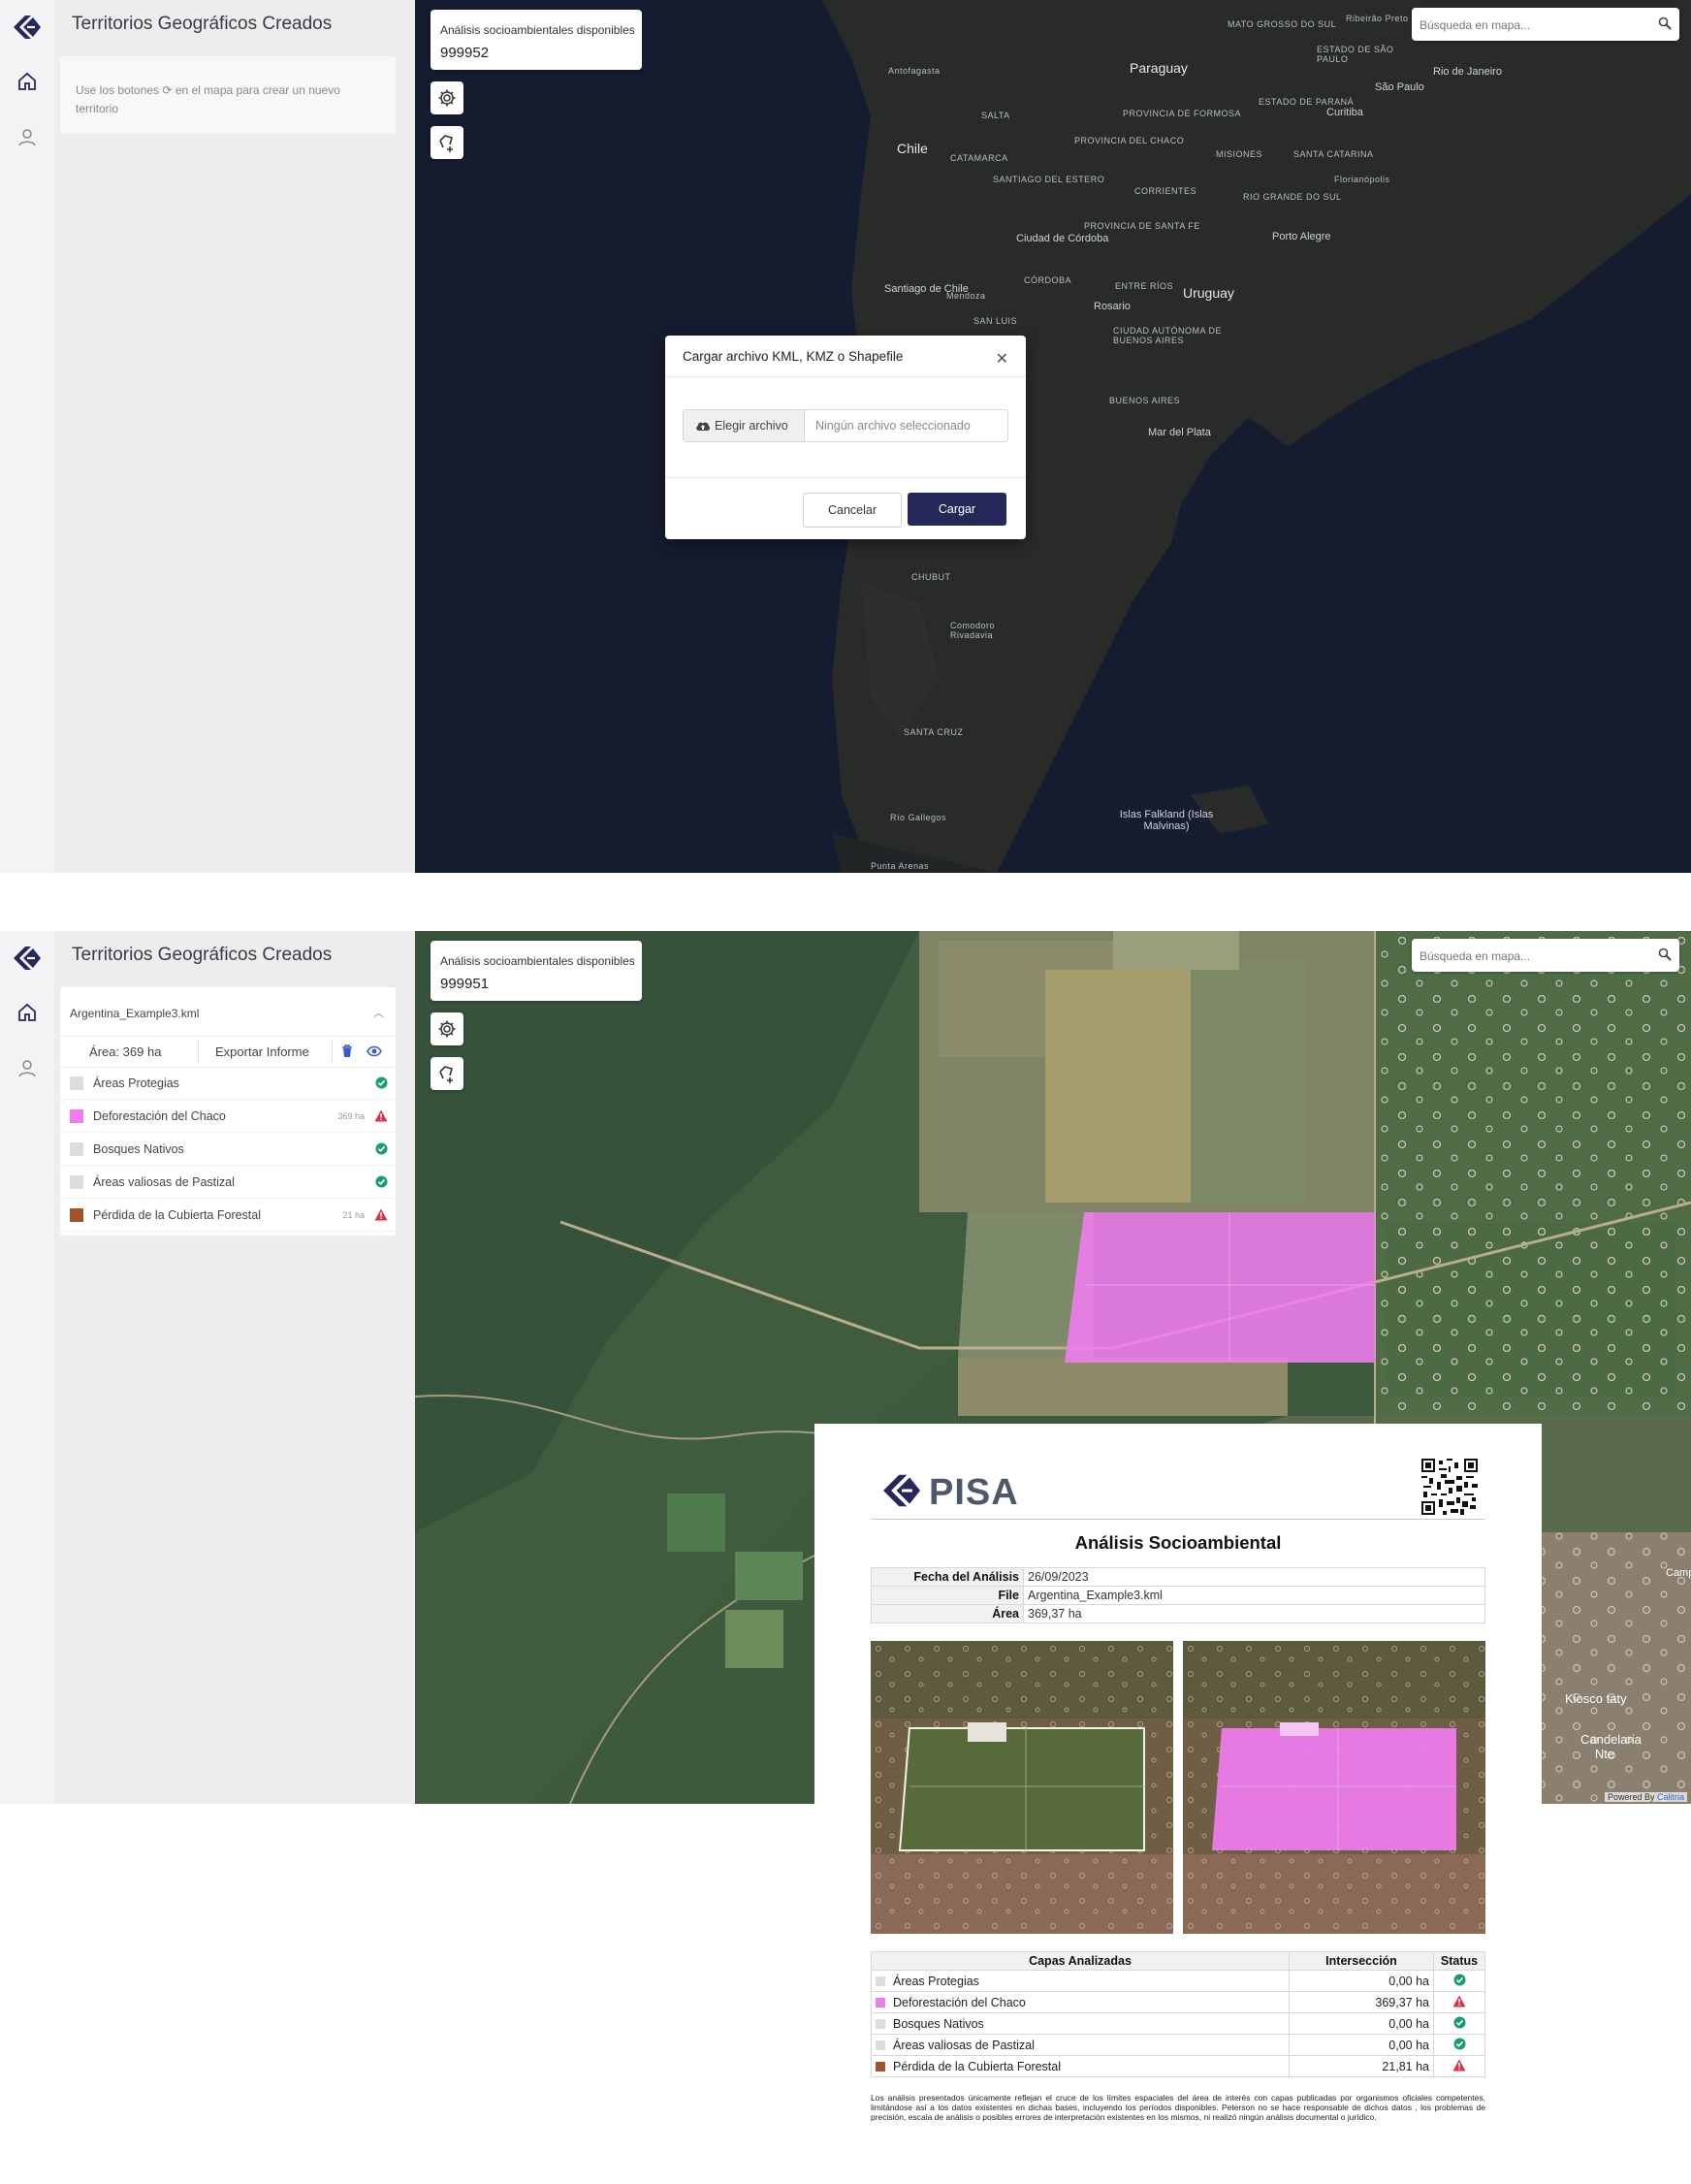  Describe the element at coordinates (1645, 1797) in the screenshot. I see `attribution: Powered By Calitria` at that location.